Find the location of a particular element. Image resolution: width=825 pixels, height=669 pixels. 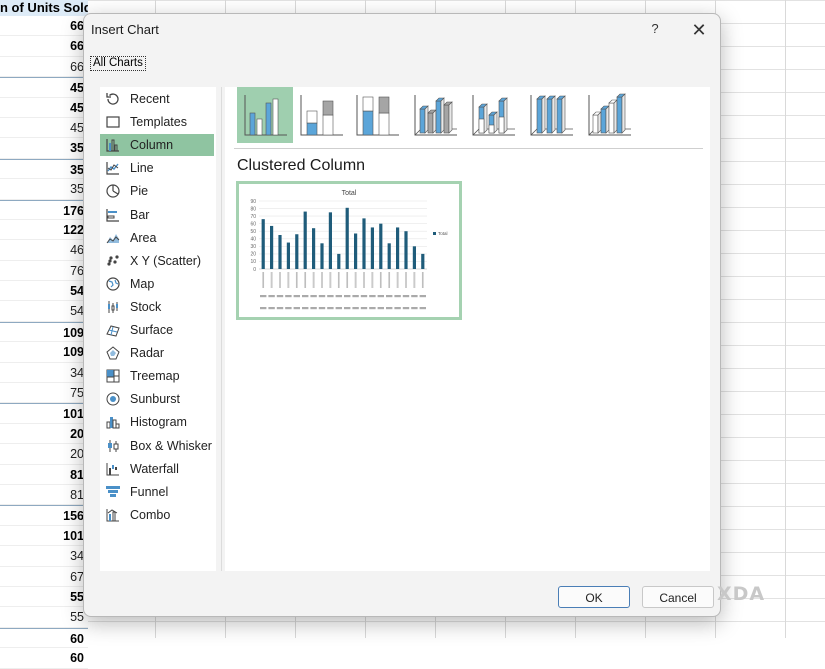

subtype-3d-stacked-column-icon is located at coordinates (493, 115).